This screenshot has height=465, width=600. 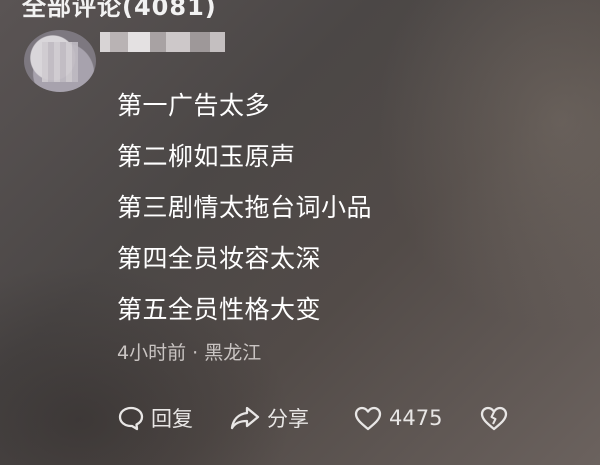 What do you see at coordinates (131, 418) in the screenshot?
I see `comment-bubble-icon` at bounding box center [131, 418].